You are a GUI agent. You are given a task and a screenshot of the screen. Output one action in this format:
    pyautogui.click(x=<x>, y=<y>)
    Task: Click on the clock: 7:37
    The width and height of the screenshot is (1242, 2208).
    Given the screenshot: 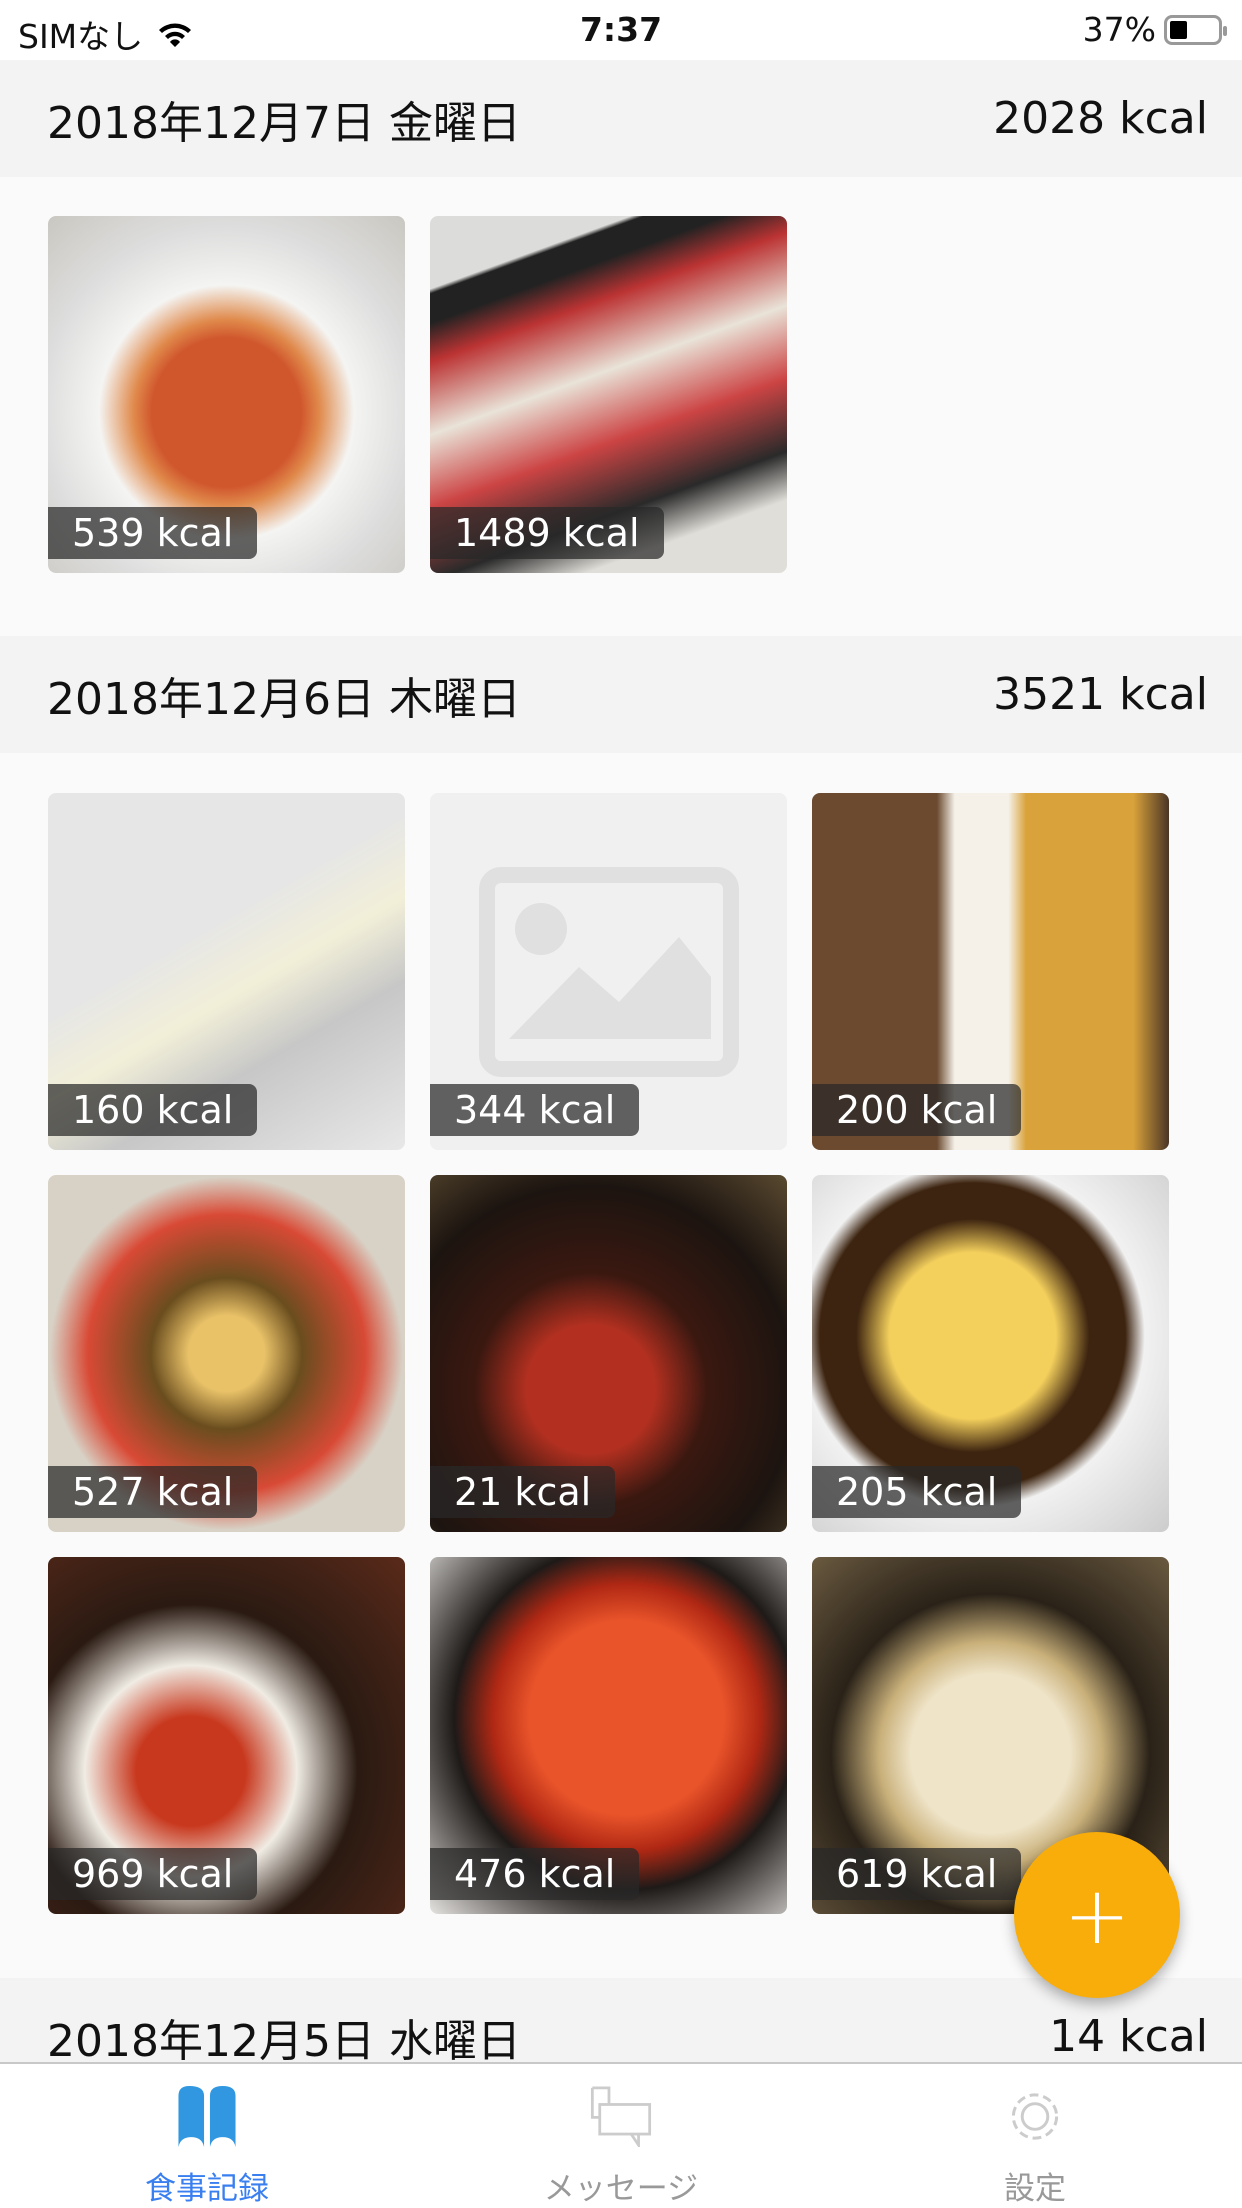 What is the action you would take?
    pyautogui.click(x=621, y=29)
    